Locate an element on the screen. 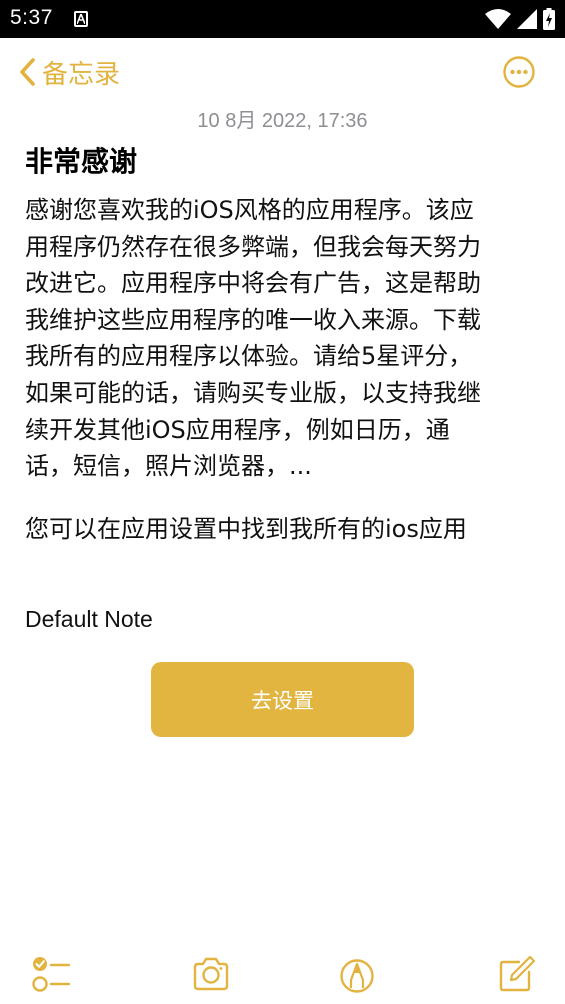 The image size is (565, 1004). go-to-settings-button: 去设置 is located at coordinates (282, 699).